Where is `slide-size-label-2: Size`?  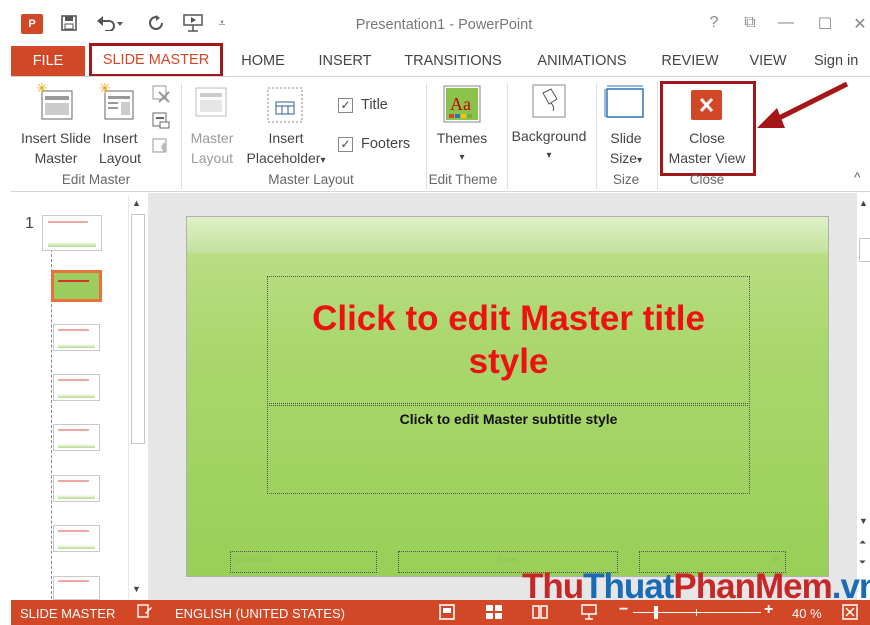 slide-size-label-2: Size is located at coordinates (623, 158).